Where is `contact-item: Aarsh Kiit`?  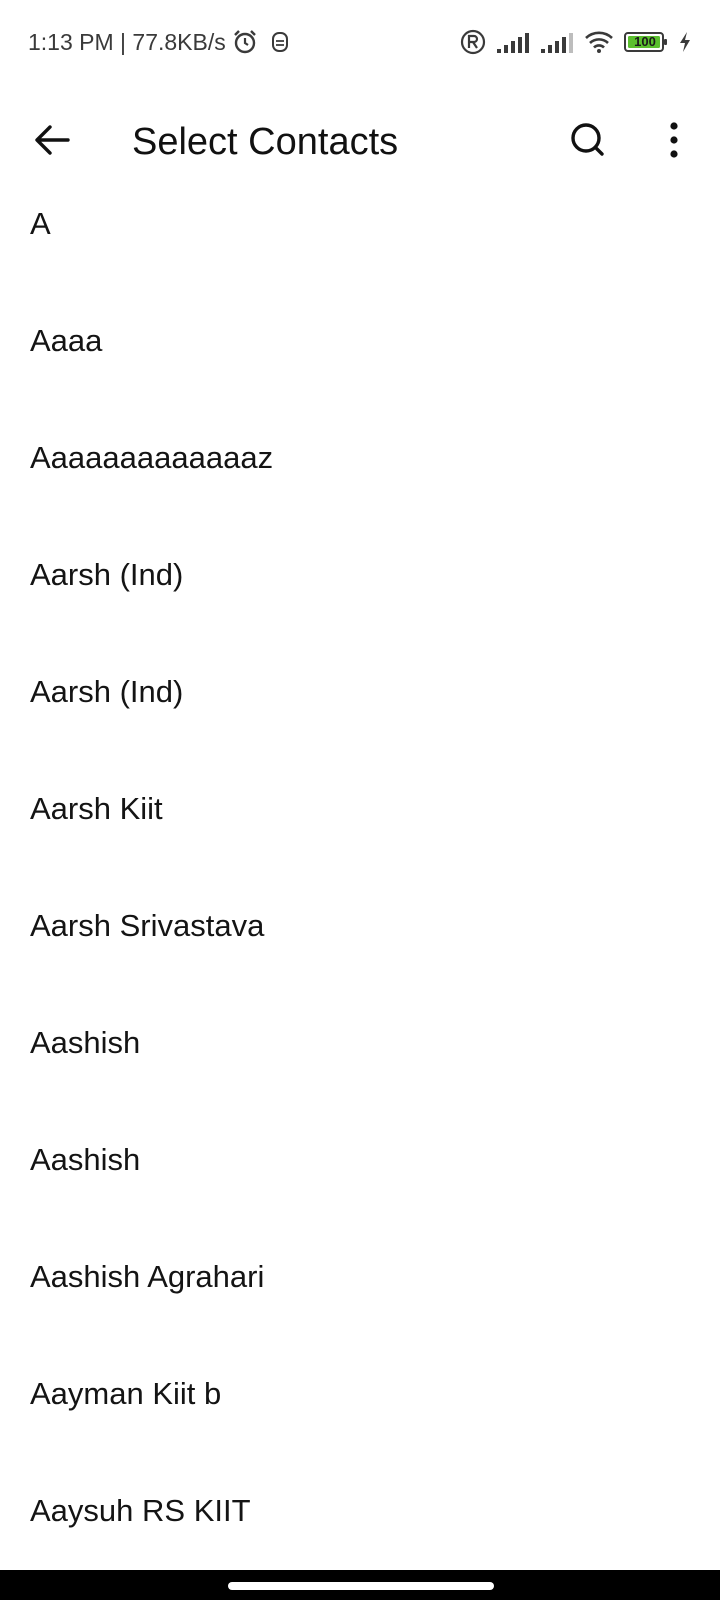
contact-item: Aarsh Kiit is located at coordinates (360, 808).